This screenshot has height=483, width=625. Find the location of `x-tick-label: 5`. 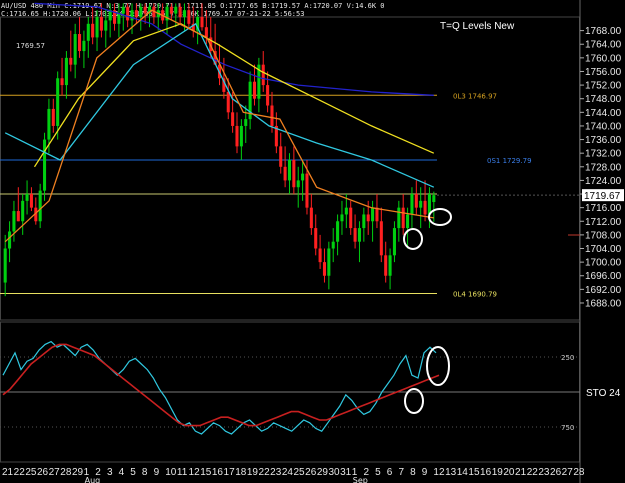

x-tick-label: 5 is located at coordinates (378, 472).